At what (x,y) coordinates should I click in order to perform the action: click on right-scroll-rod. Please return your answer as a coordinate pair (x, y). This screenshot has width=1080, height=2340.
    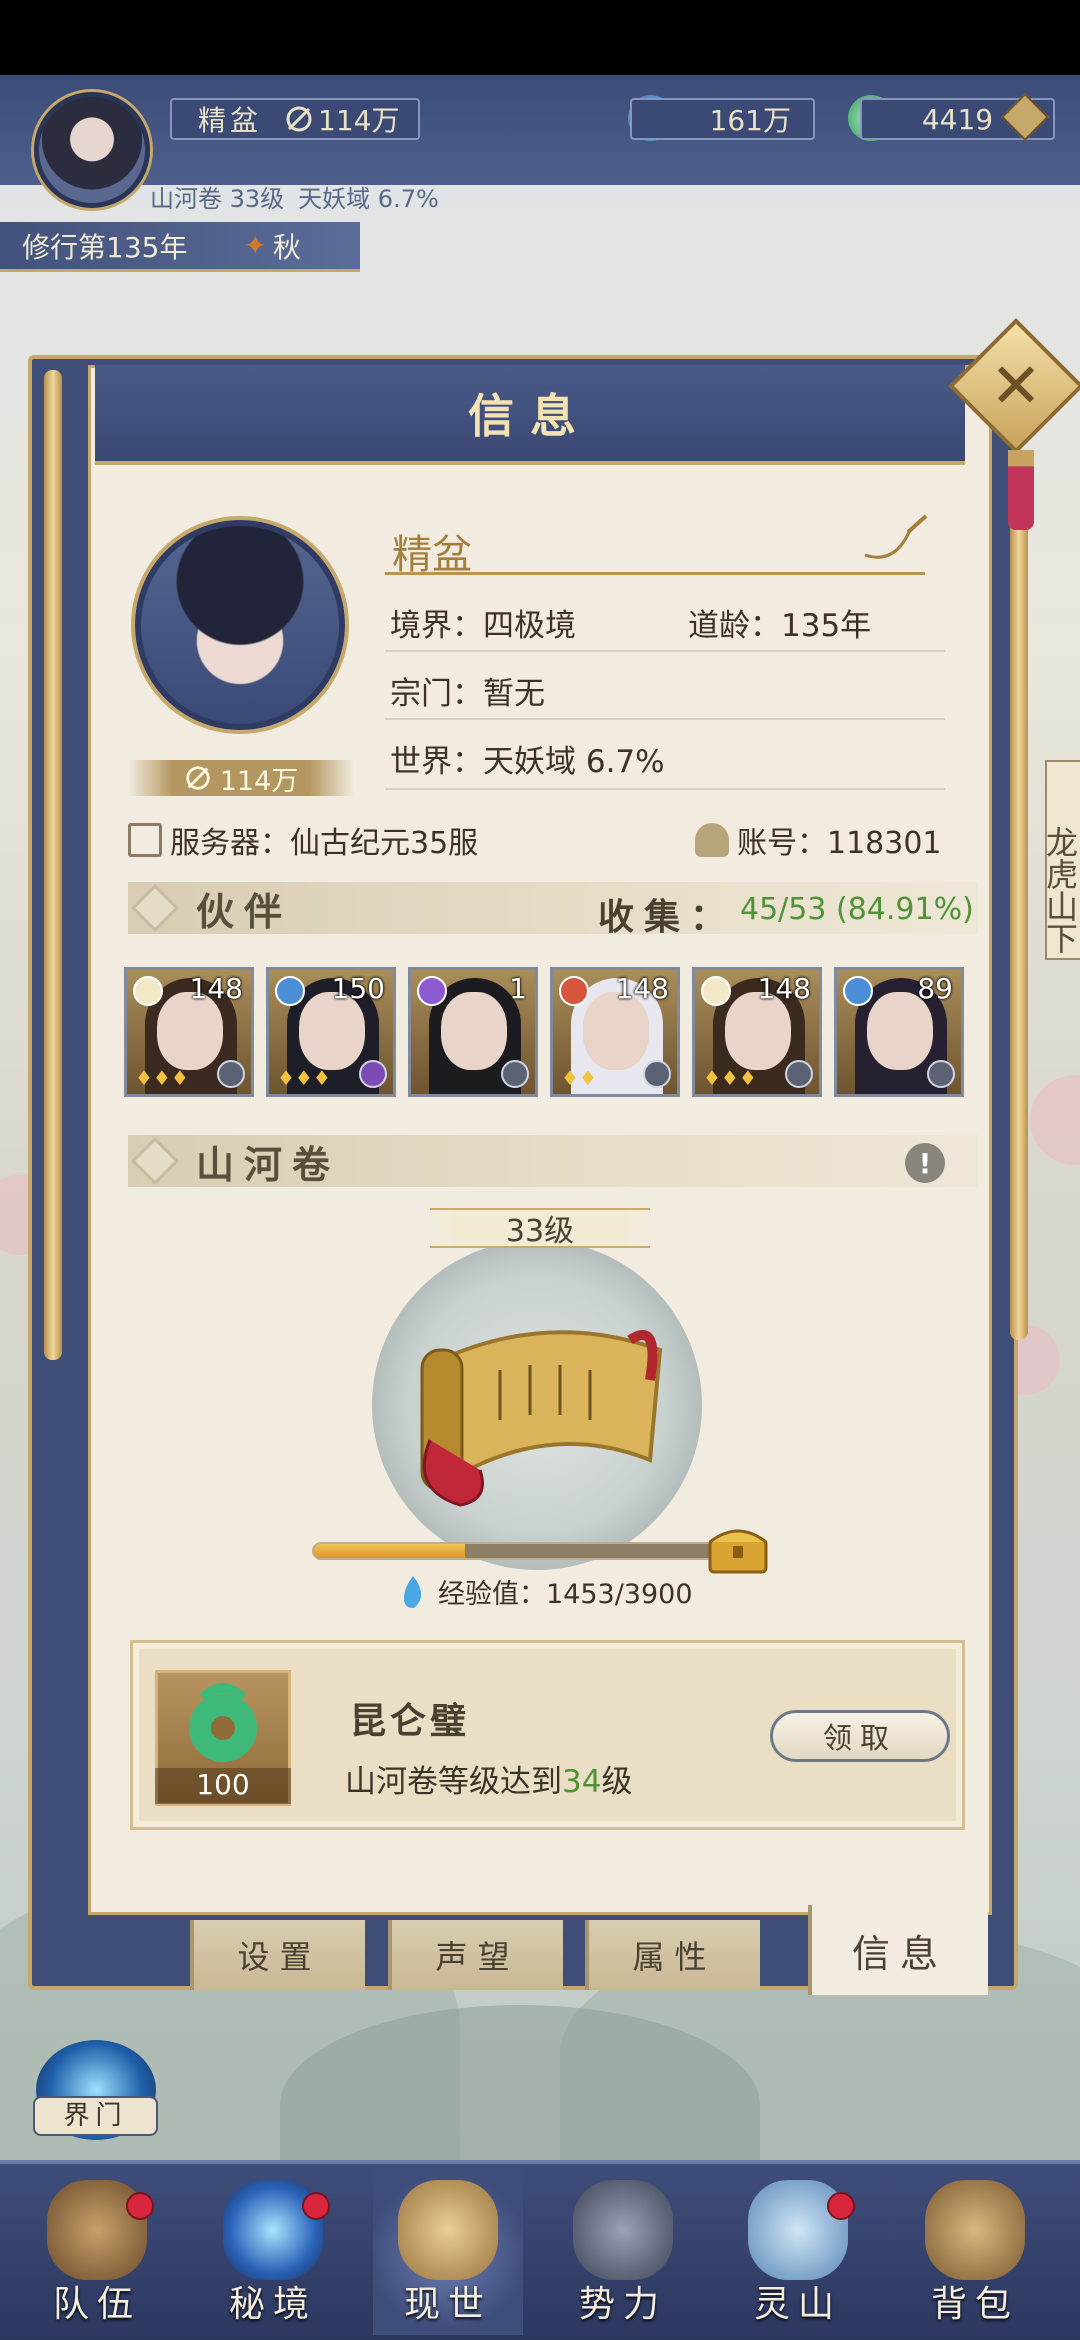
    Looking at the image, I should click on (1019, 910).